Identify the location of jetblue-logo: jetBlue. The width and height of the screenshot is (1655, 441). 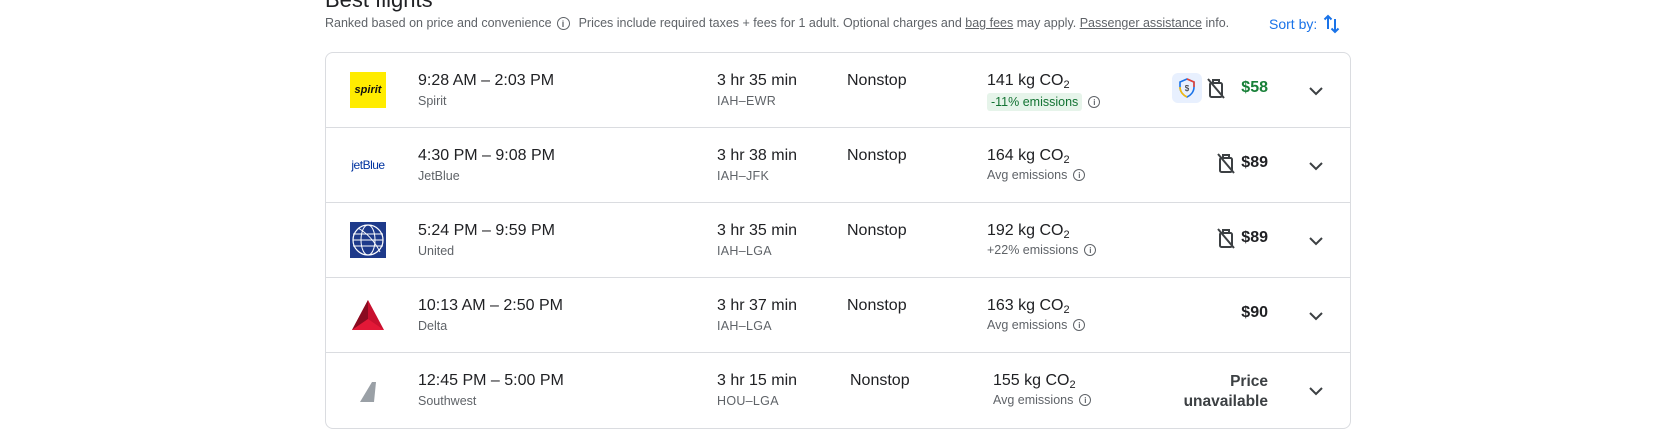
(368, 165).